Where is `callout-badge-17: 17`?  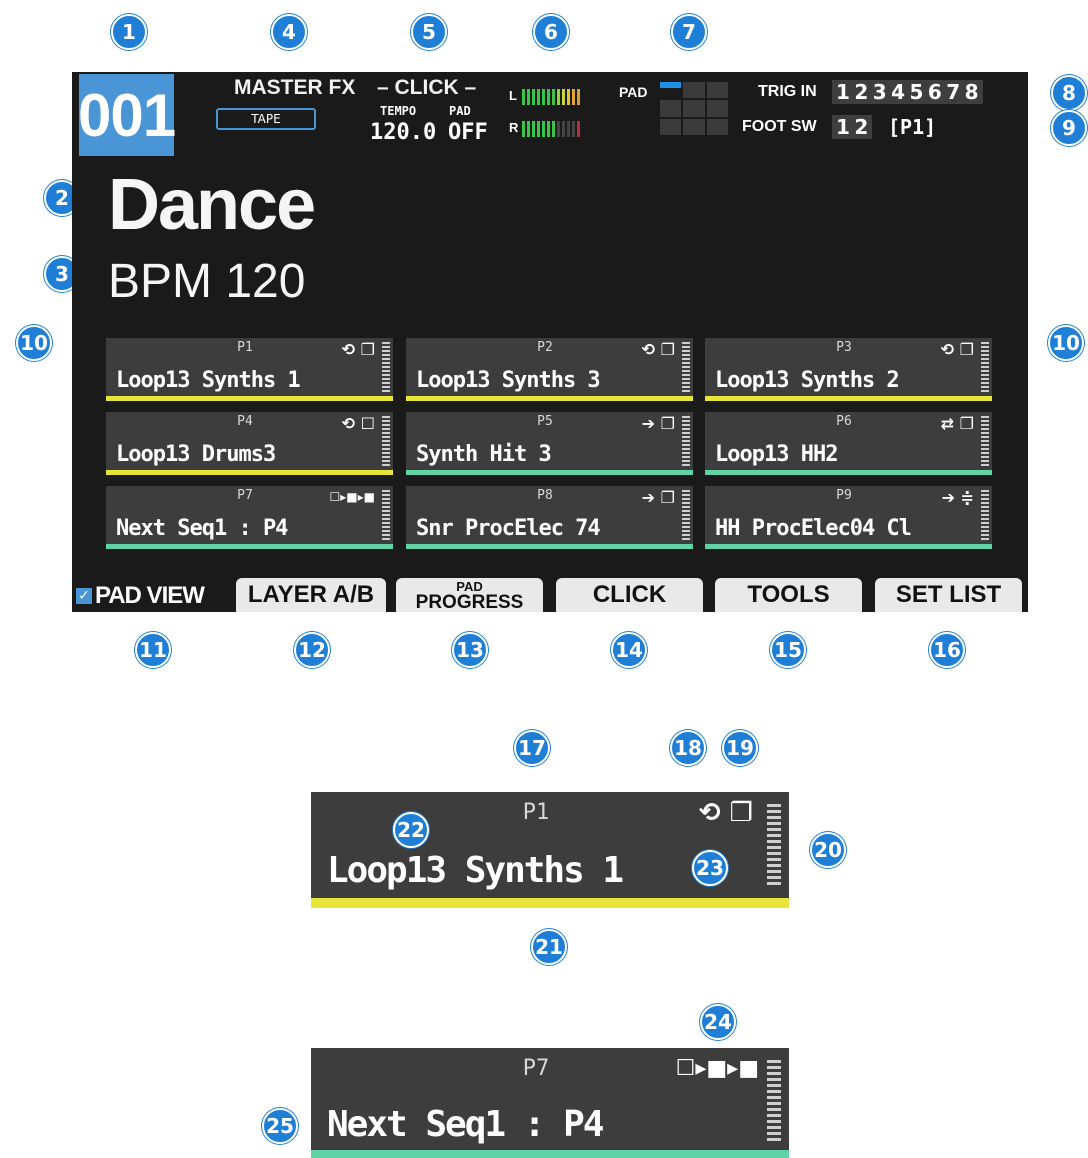 callout-badge-17: 17 is located at coordinates (532, 748).